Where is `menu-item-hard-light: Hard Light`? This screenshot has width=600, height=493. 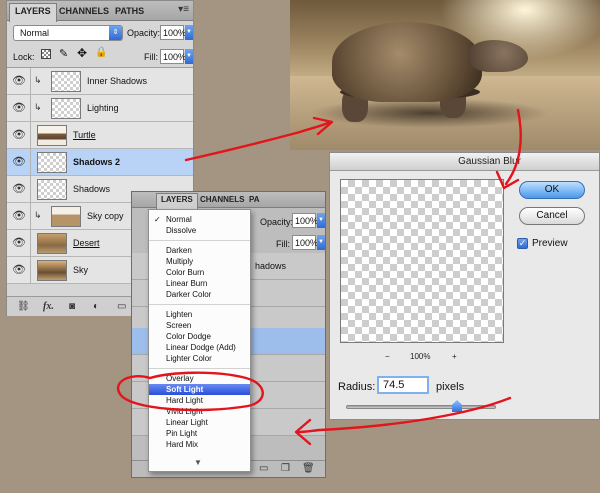 menu-item-hard-light: Hard Light is located at coordinates (199, 400).